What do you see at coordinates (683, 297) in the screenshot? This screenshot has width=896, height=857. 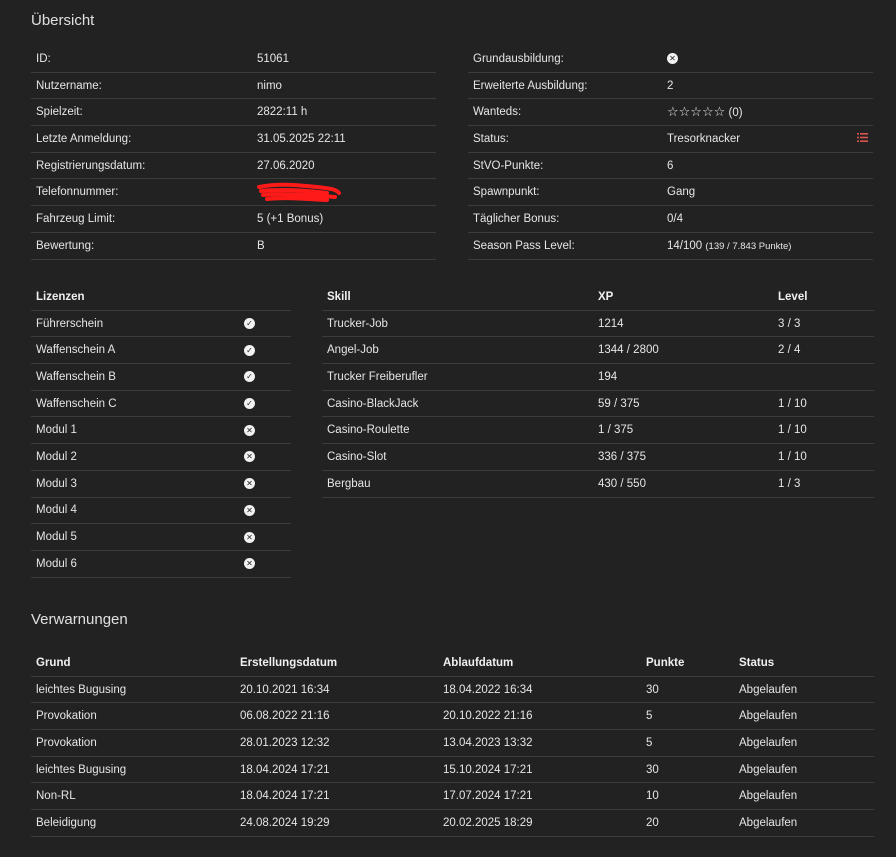 I see `skills-header-xp: XP` at bounding box center [683, 297].